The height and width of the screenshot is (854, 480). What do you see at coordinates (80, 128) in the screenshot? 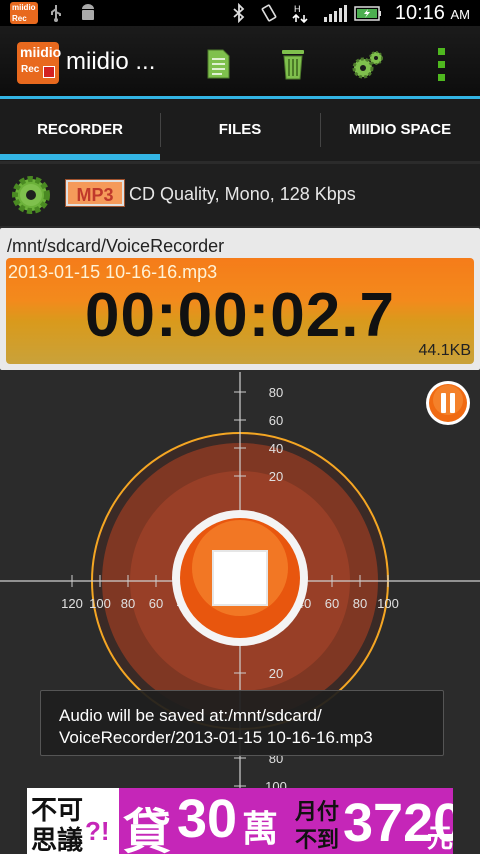
I see `tab-recorder: RECORDER` at bounding box center [80, 128].